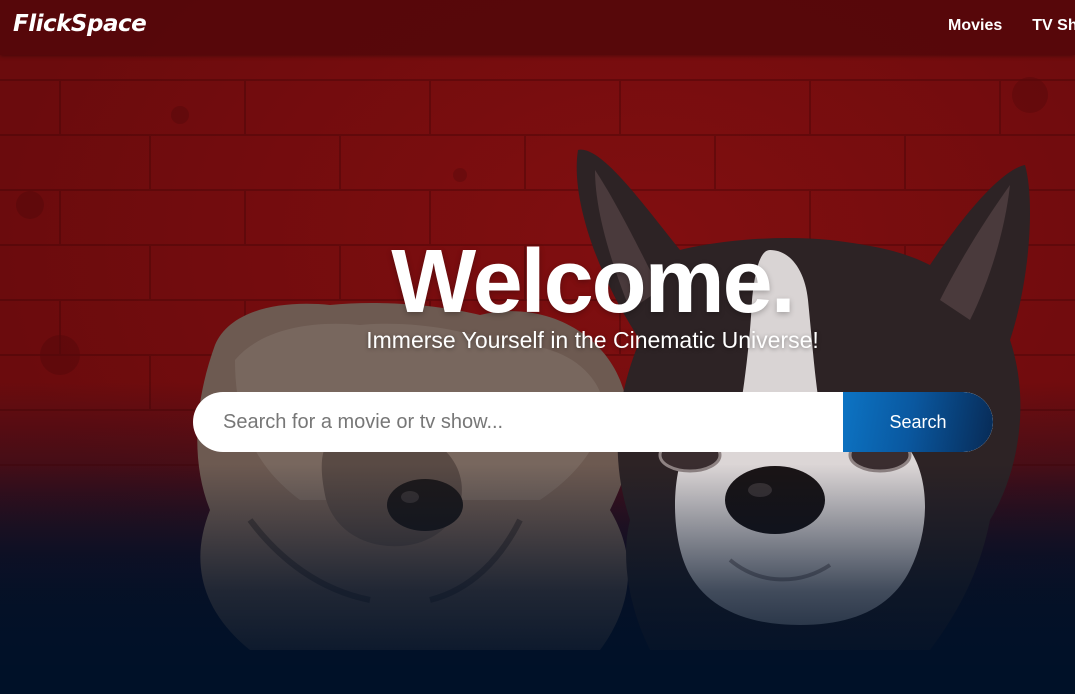 The image size is (1075, 694). I want to click on nav-links: Movies TV Shows, so click(1011, 26).